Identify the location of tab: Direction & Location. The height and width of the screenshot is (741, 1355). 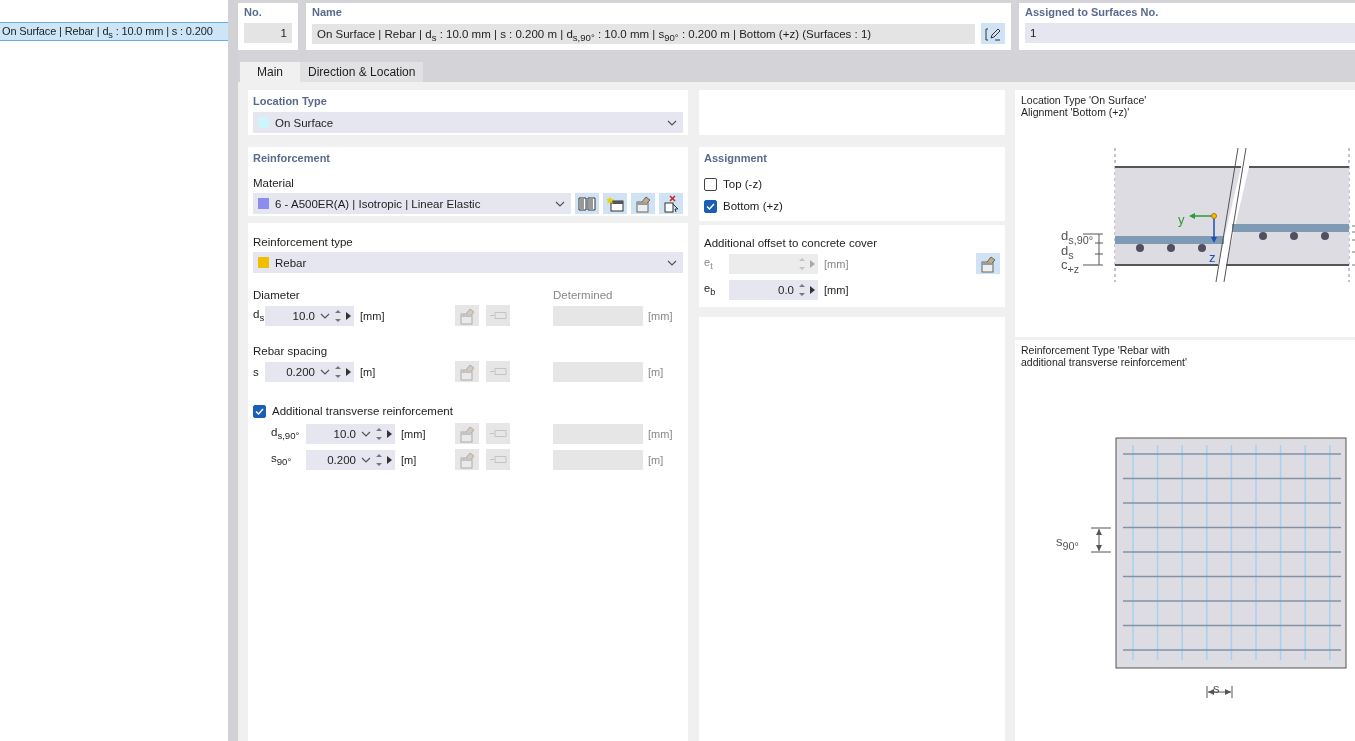
(362, 72).